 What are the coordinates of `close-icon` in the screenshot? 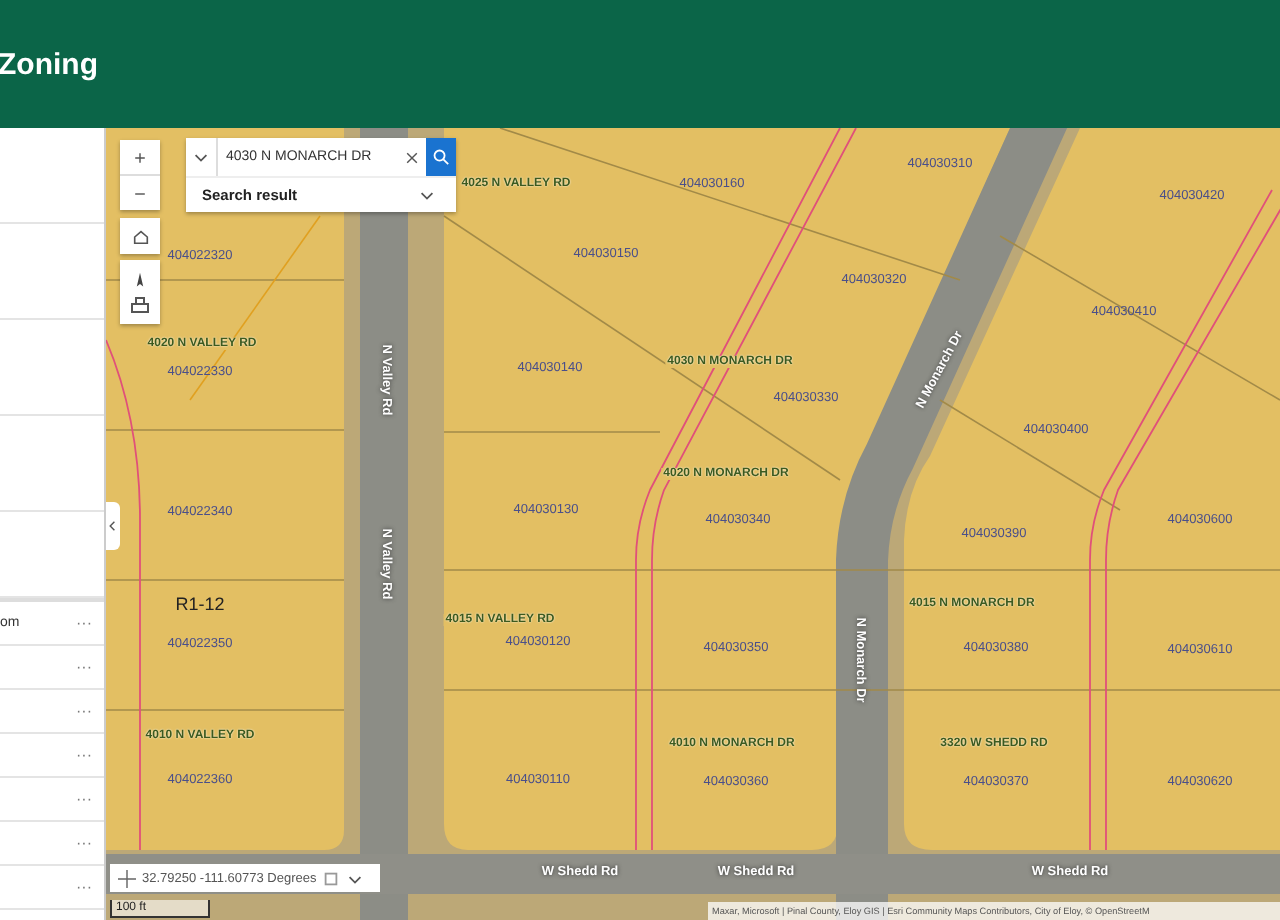 It's located at (412, 157).